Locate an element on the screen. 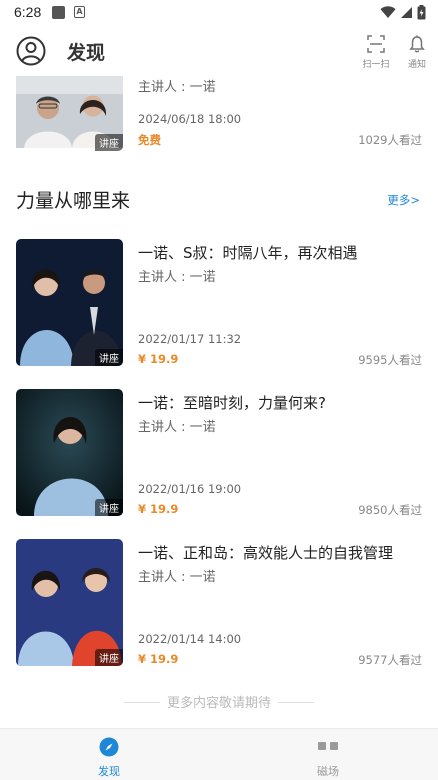 The width and height of the screenshot is (438, 780). more-link: 更多> is located at coordinates (403, 200).